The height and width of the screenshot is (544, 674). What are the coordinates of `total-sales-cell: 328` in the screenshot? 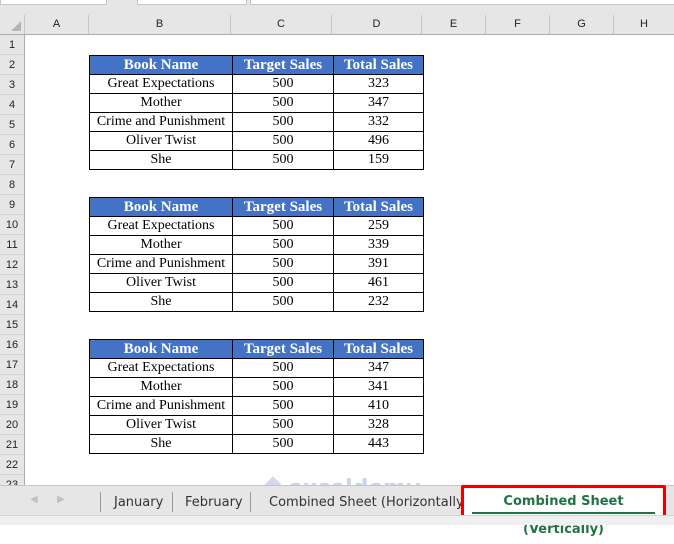 It's located at (378, 425).